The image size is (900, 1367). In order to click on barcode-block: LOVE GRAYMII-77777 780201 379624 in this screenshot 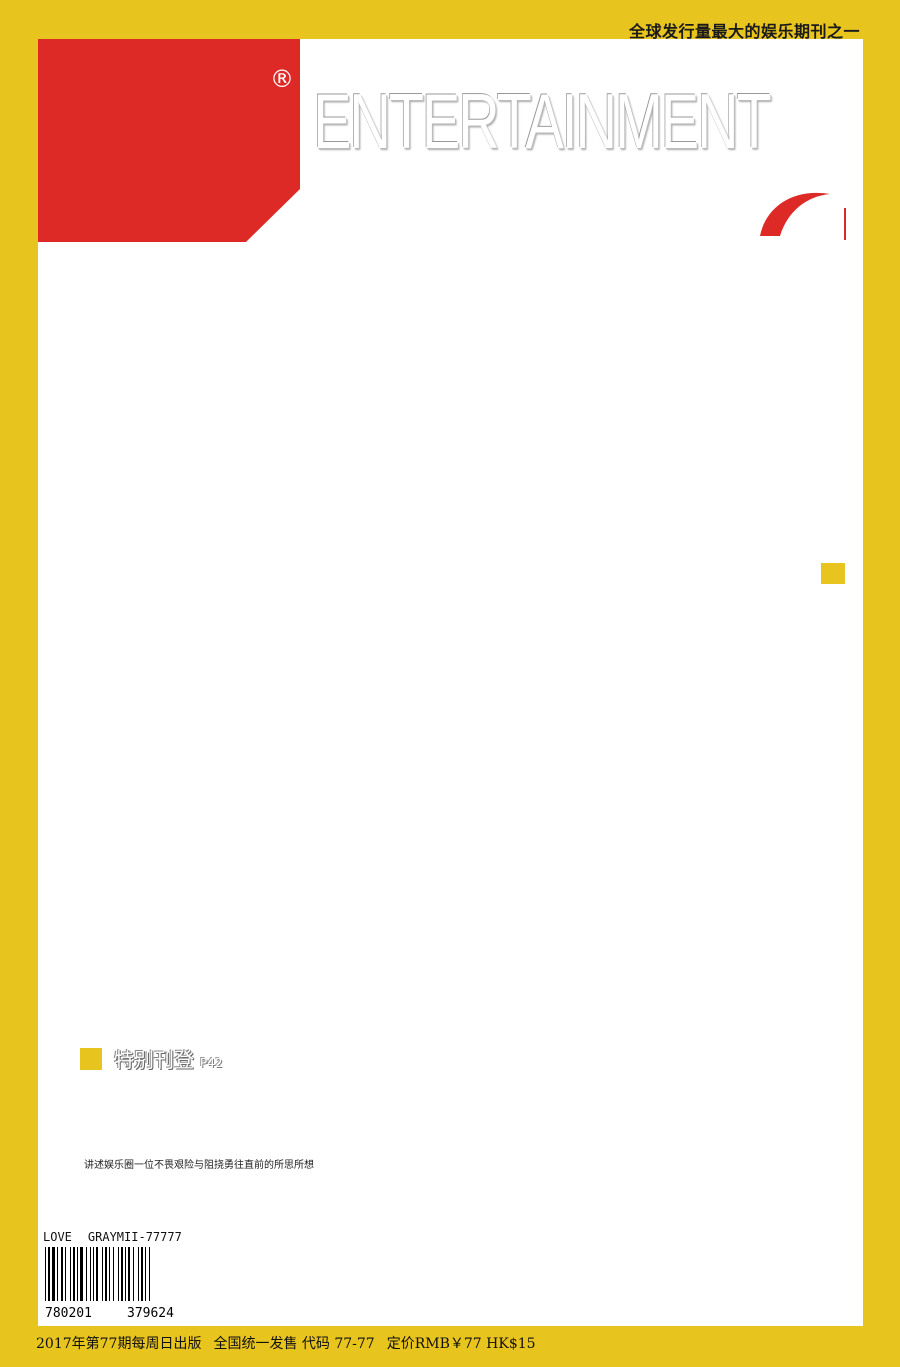, I will do `click(128, 1274)`.